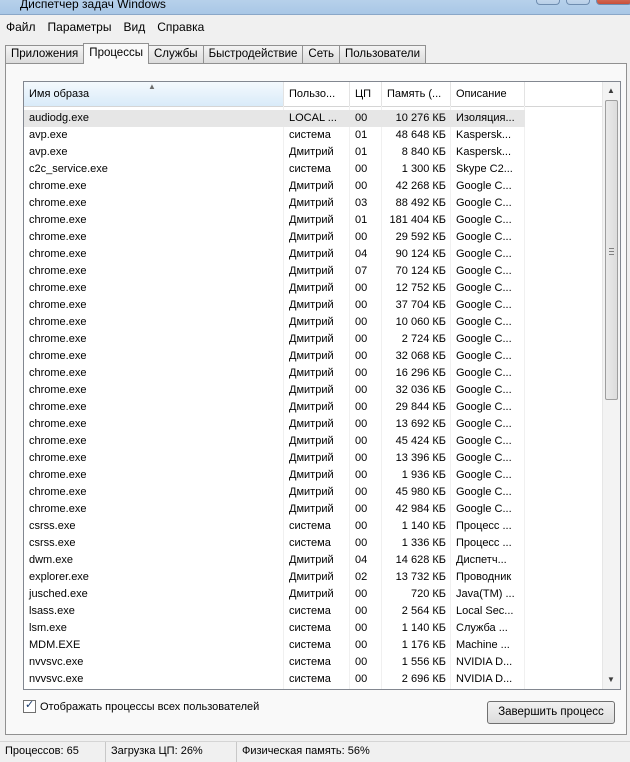 Image resolution: width=630 pixels, height=762 pixels. What do you see at coordinates (611, 250) in the screenshot?
I see `scroll-thumb` at bounding box center [611, 250].